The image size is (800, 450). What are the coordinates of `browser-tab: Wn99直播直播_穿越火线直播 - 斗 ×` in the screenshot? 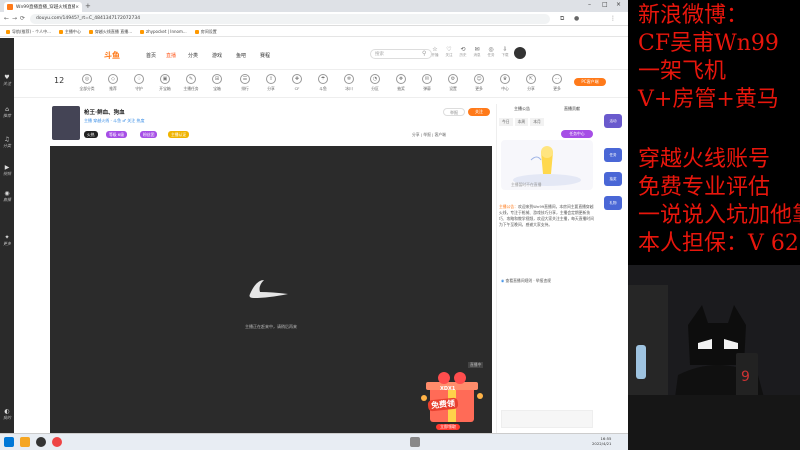 It's located at (43, 7).